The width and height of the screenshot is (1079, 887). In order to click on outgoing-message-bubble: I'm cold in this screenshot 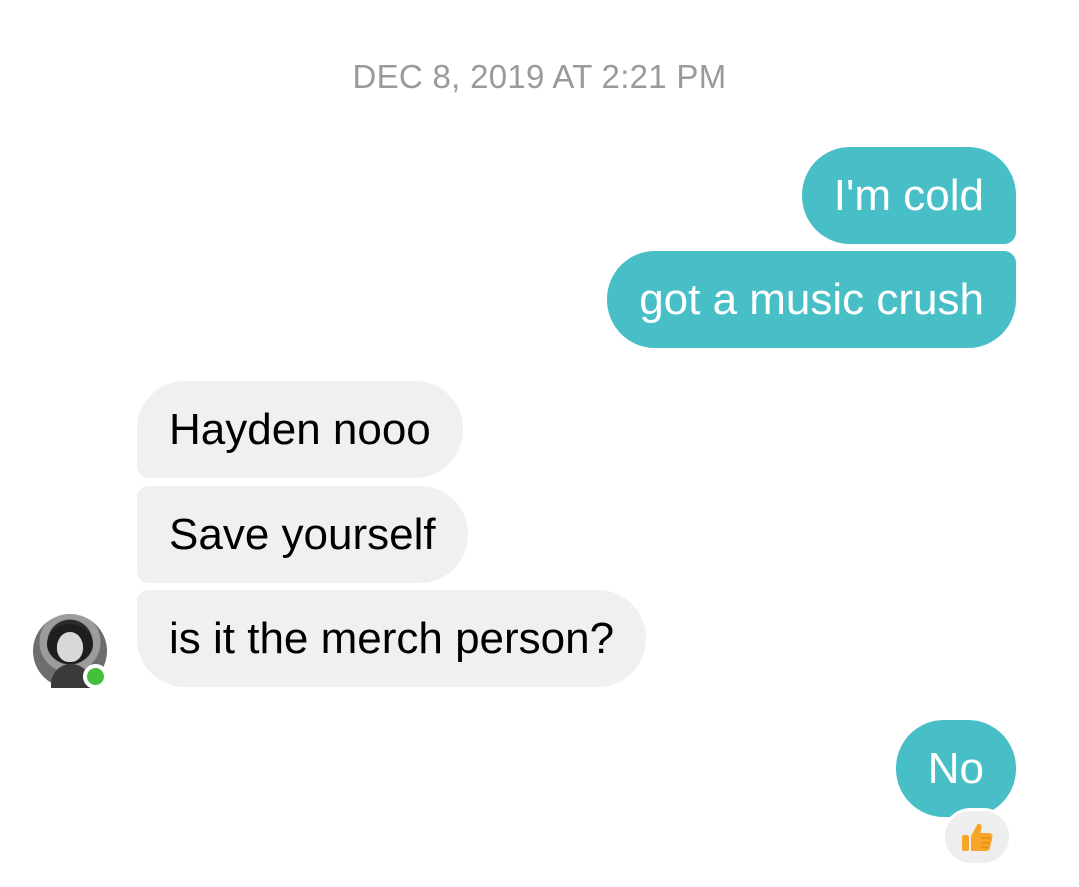, I will do `click(908, 195)`.